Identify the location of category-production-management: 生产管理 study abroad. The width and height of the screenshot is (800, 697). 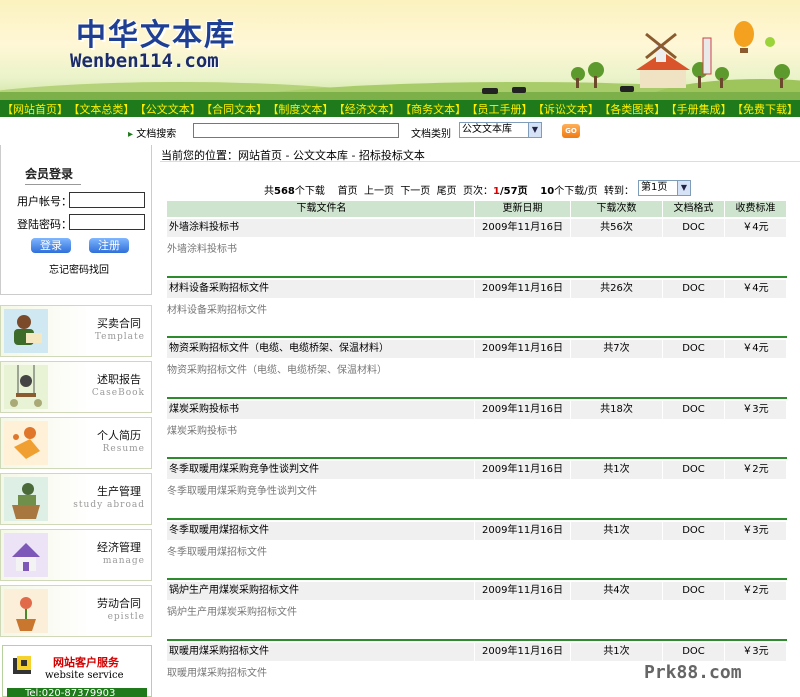
(76, 499).